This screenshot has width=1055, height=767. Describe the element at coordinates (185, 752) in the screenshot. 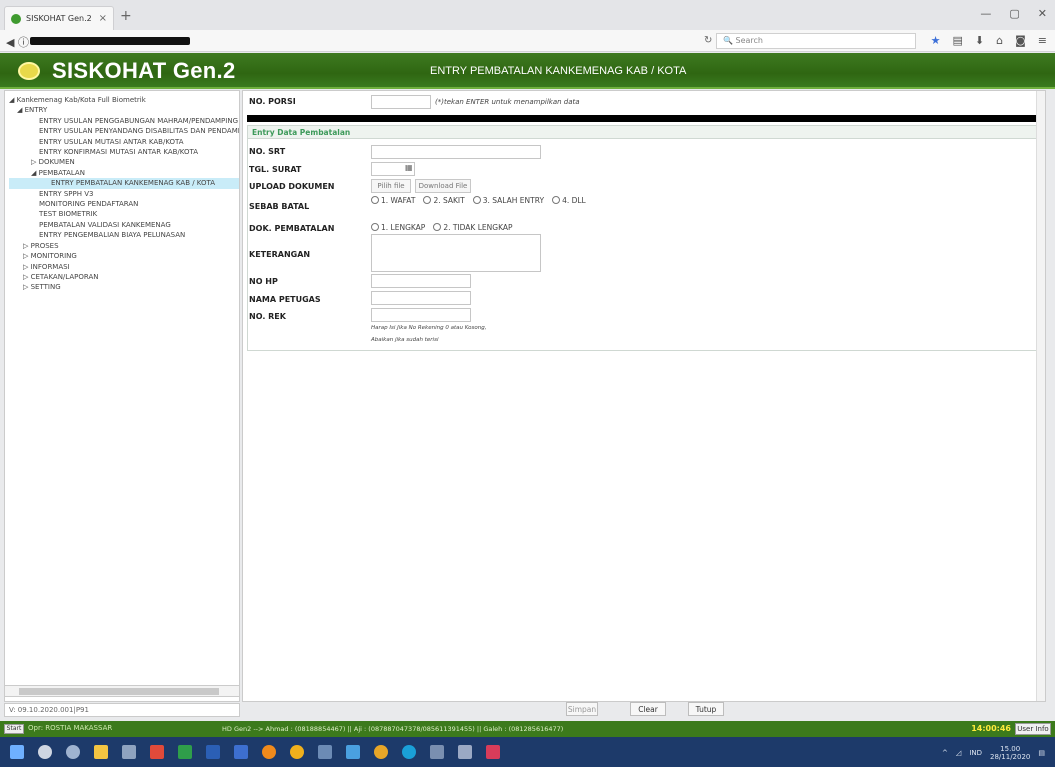

I see `excel-icon` at that location.